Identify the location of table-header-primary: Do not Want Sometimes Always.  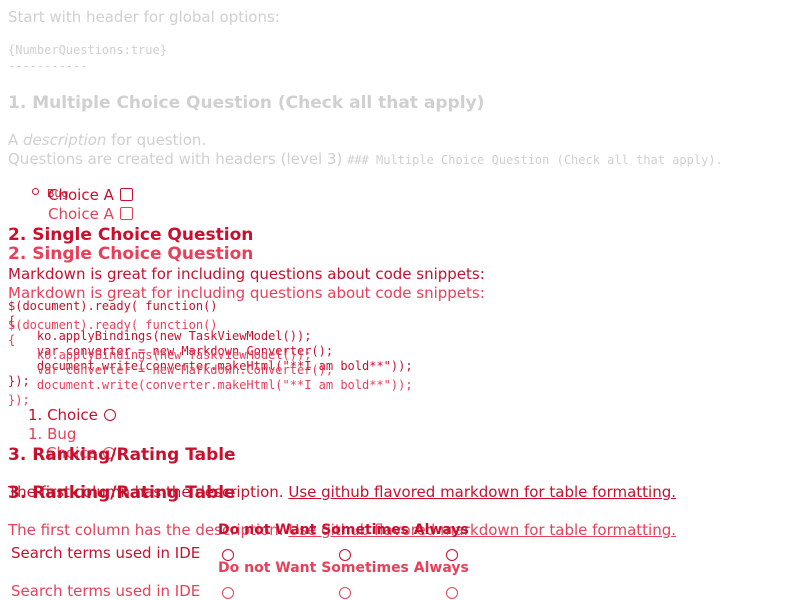
(343, 530).